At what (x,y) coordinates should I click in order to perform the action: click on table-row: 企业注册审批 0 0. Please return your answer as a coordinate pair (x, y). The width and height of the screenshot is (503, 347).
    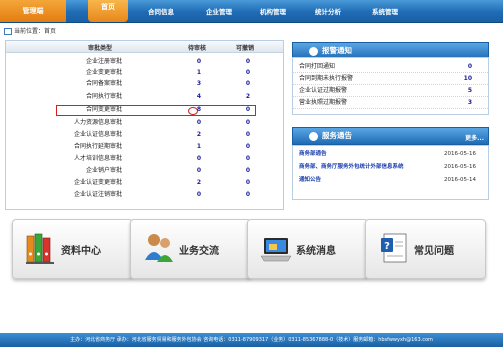
    Looking at the image, I should click on (144, 62).